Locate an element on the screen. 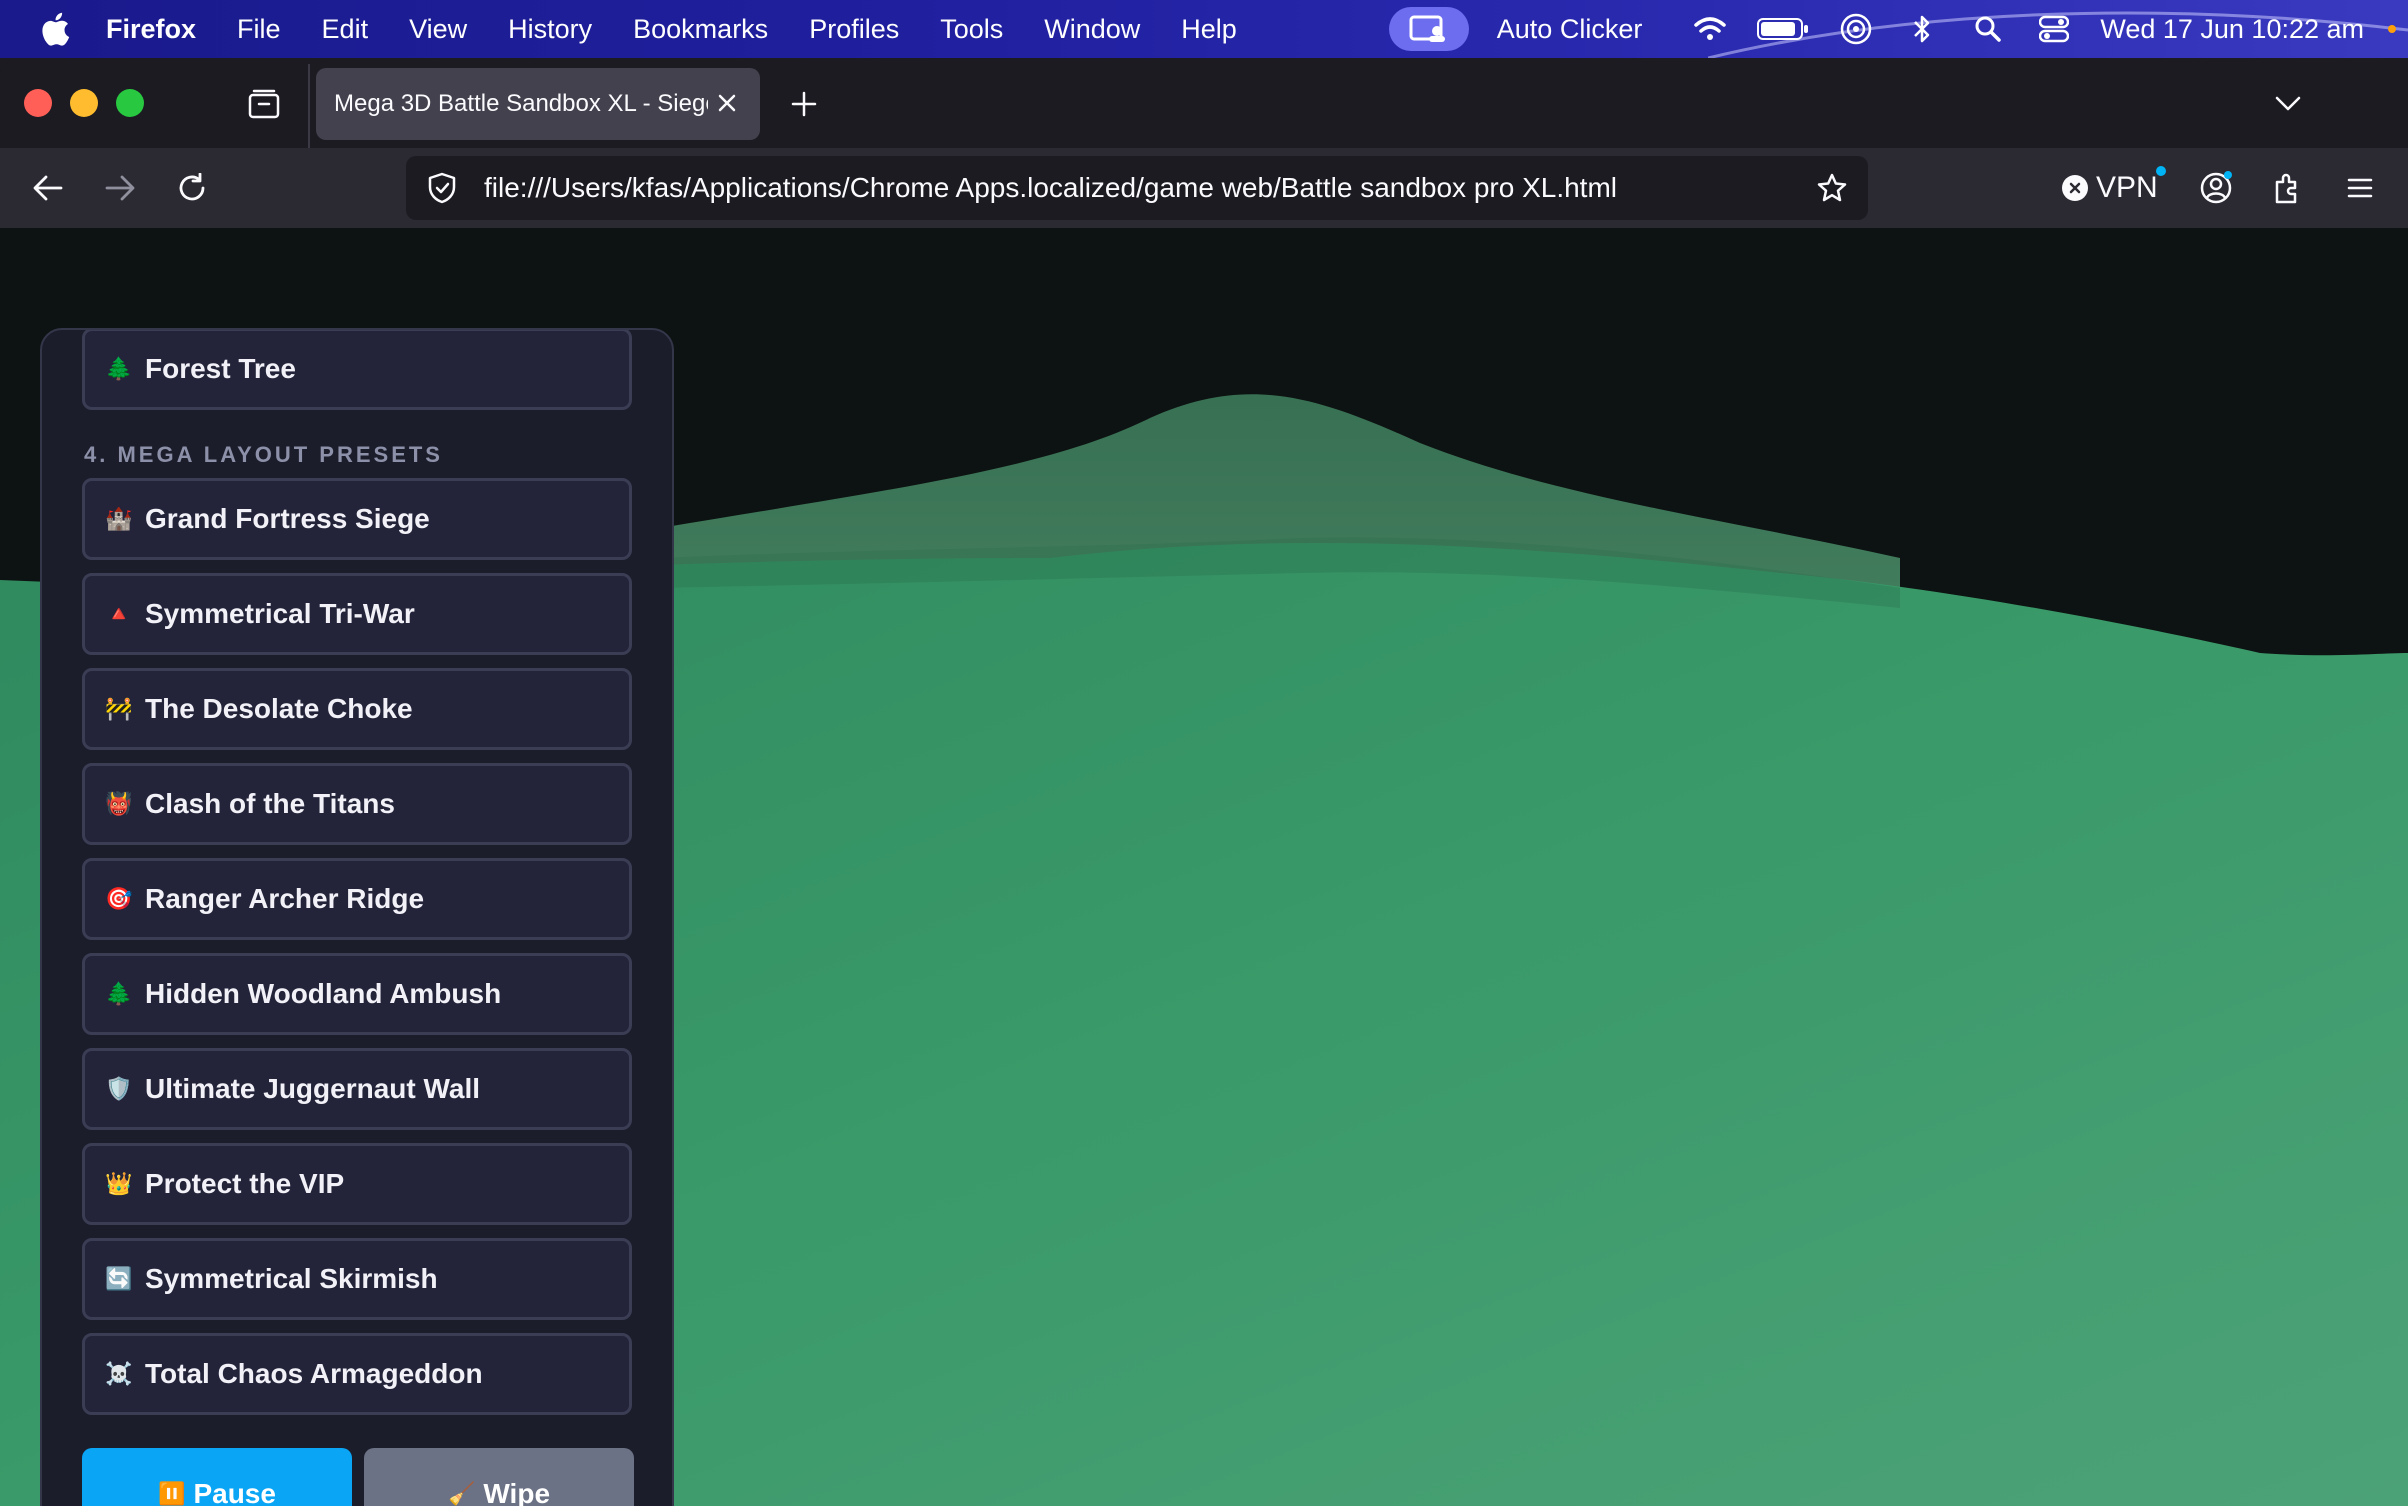  pause-icon: ⏸️ is located at coordinates (172, 1493).